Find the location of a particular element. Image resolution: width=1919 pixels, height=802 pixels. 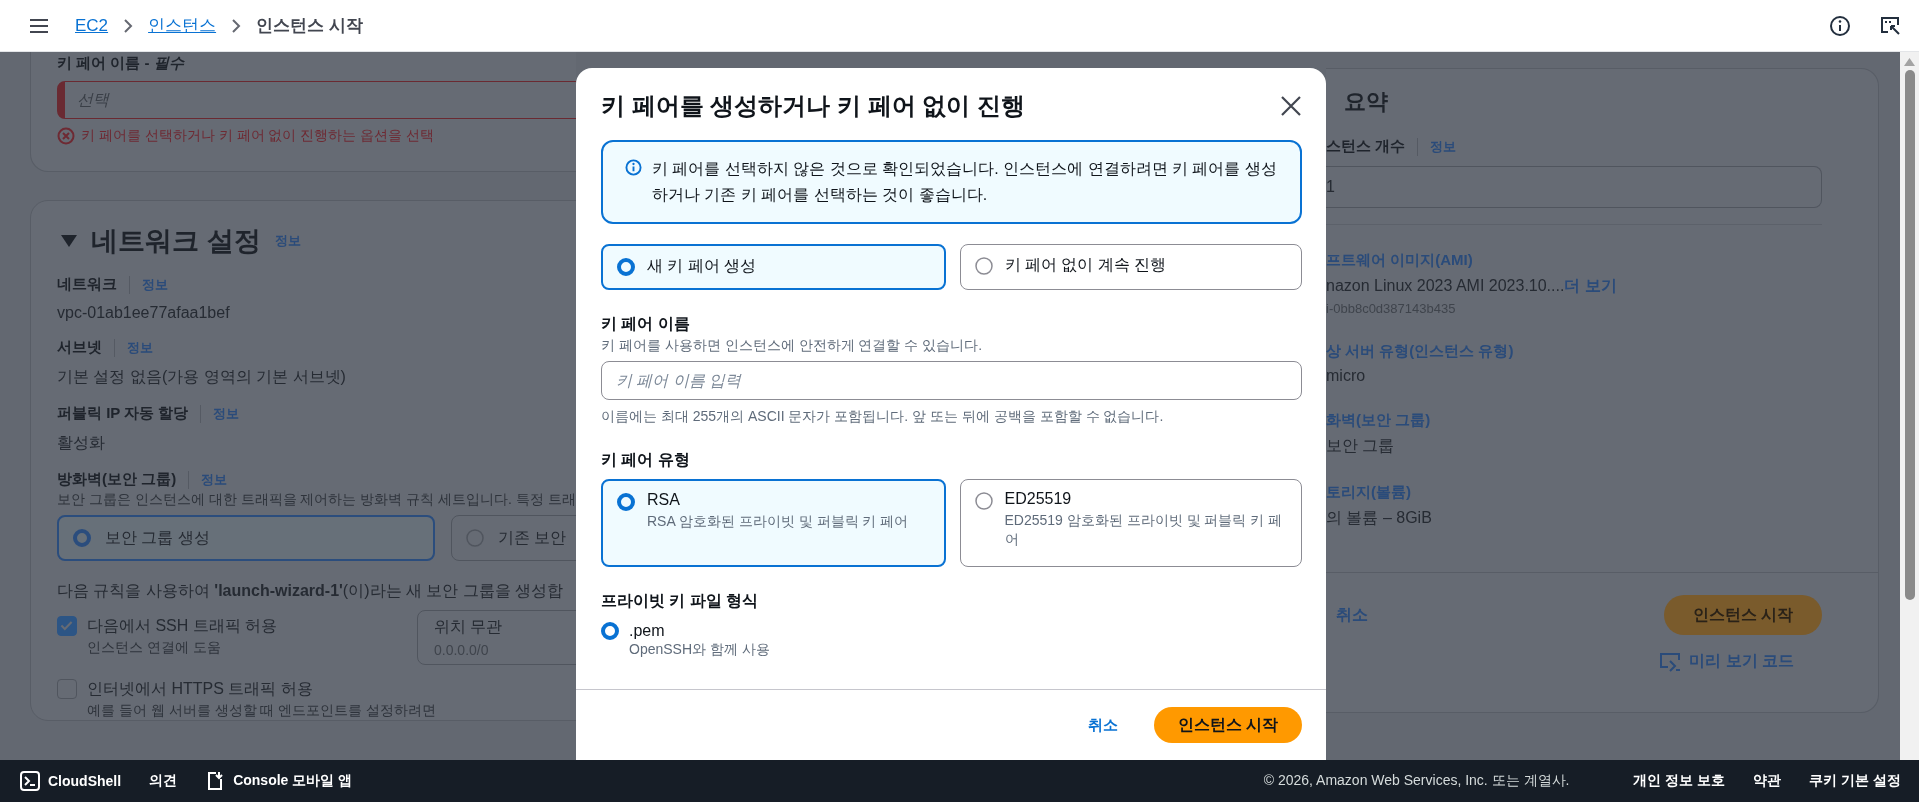

field-value: 기본 설정 없음(가용 영역의 기본 서브넷) is located at coordinates (202, 377).